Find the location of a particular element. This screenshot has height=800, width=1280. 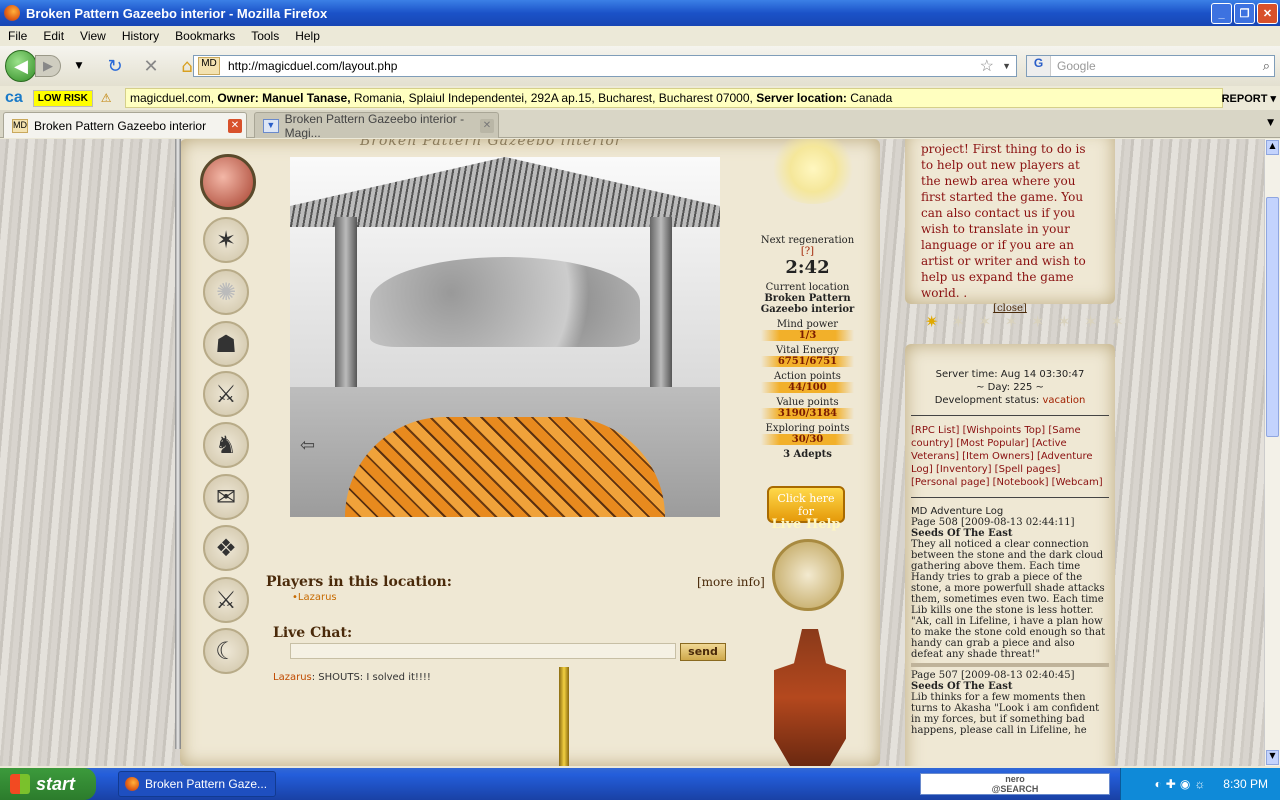

history-dropdown-icon: ▼ is located at coordinates (79, 66).